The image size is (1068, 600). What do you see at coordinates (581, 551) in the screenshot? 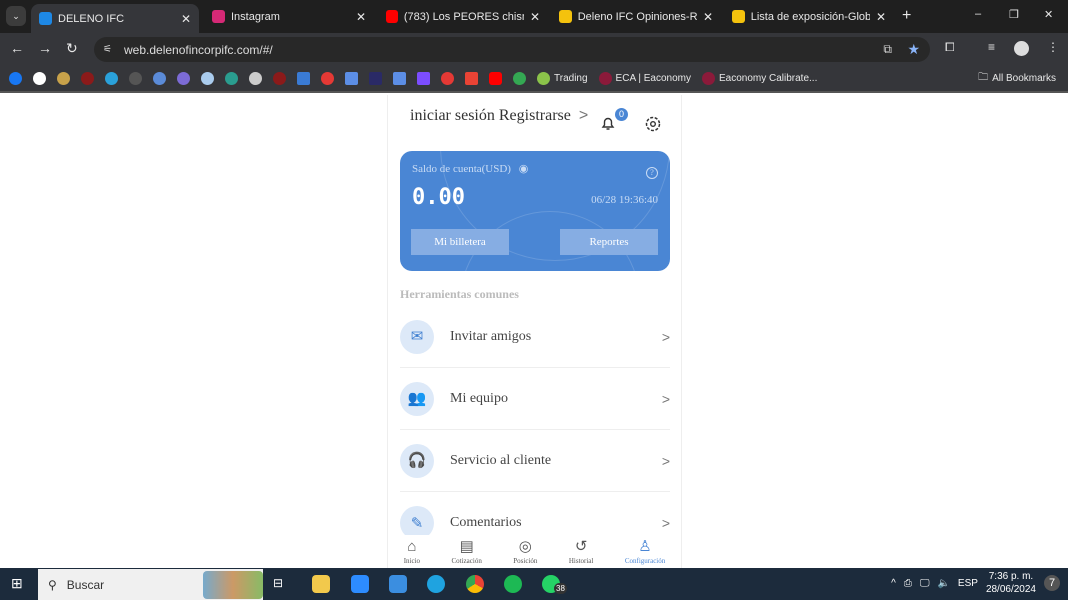
I see `nav-historial: ↺ Historial` at bounding box center [581, 551].